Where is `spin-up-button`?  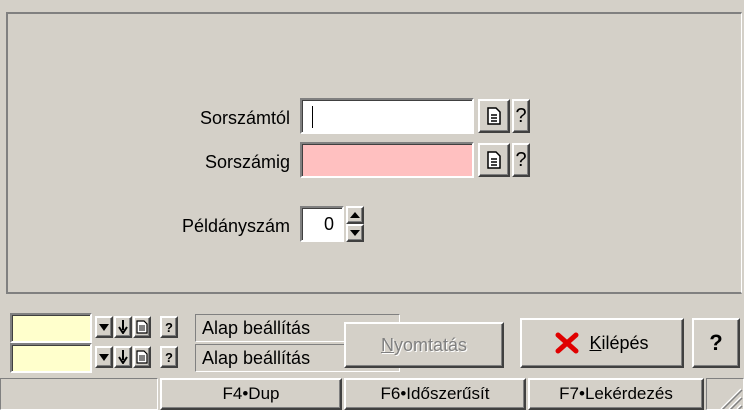
spin-up-button is located at coordinates (355, 215).